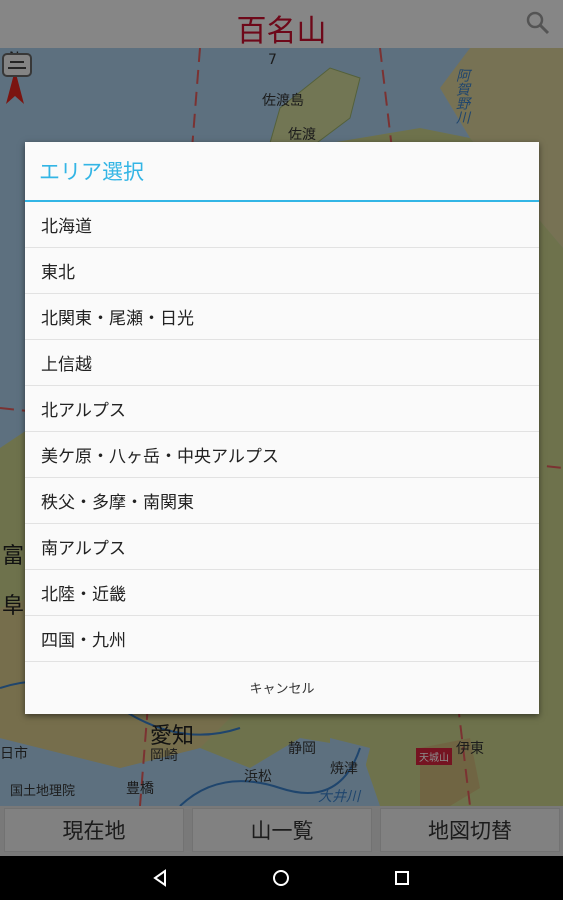  What do you see at coordinates (282, 363) in the screenshot?
I see `area-item-joshinetsu: 上信越` at bounding box center [282, 363].